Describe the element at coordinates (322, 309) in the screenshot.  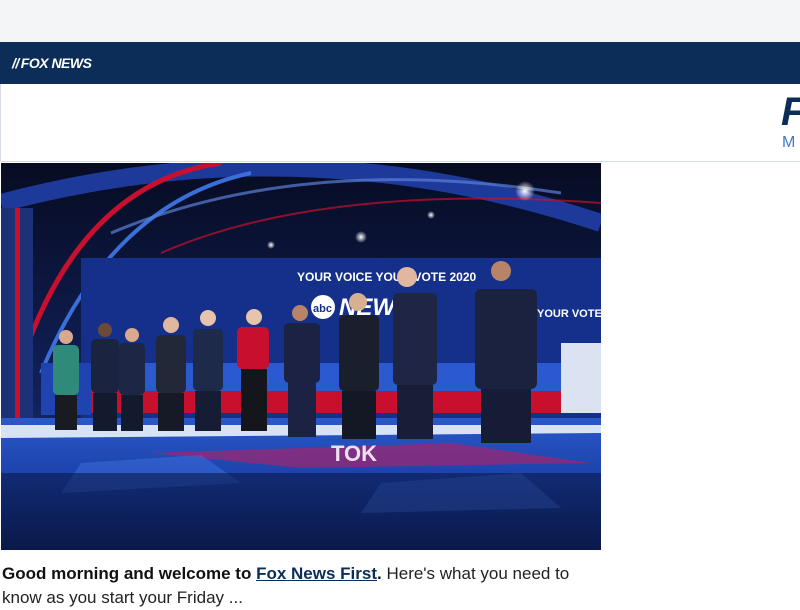
I see `abc-logo-text: abc` at that location.